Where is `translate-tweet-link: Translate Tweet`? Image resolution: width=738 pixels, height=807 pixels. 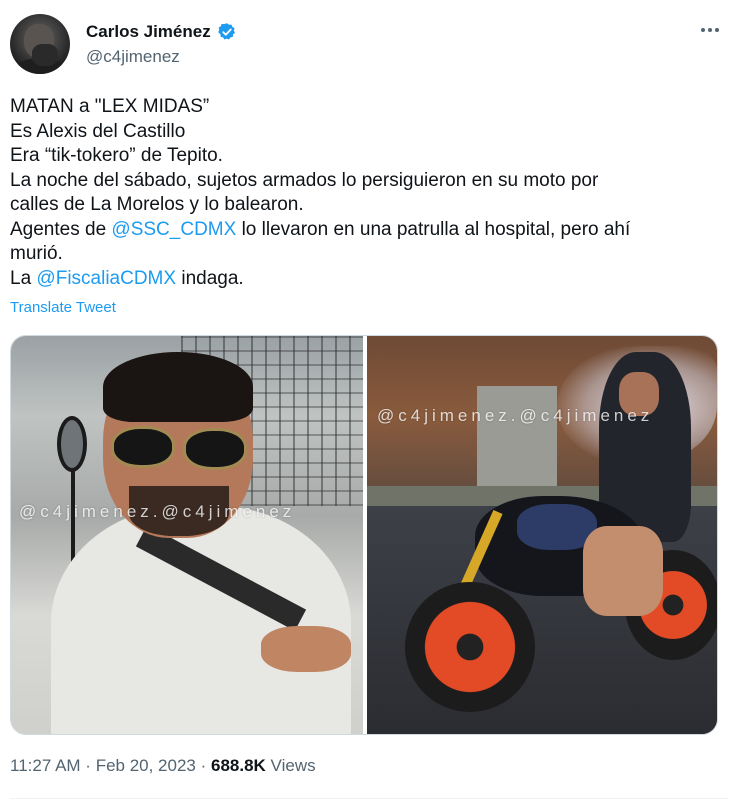 translate-tweet-link: Translate Tweet is located at coordinates (63, 307).